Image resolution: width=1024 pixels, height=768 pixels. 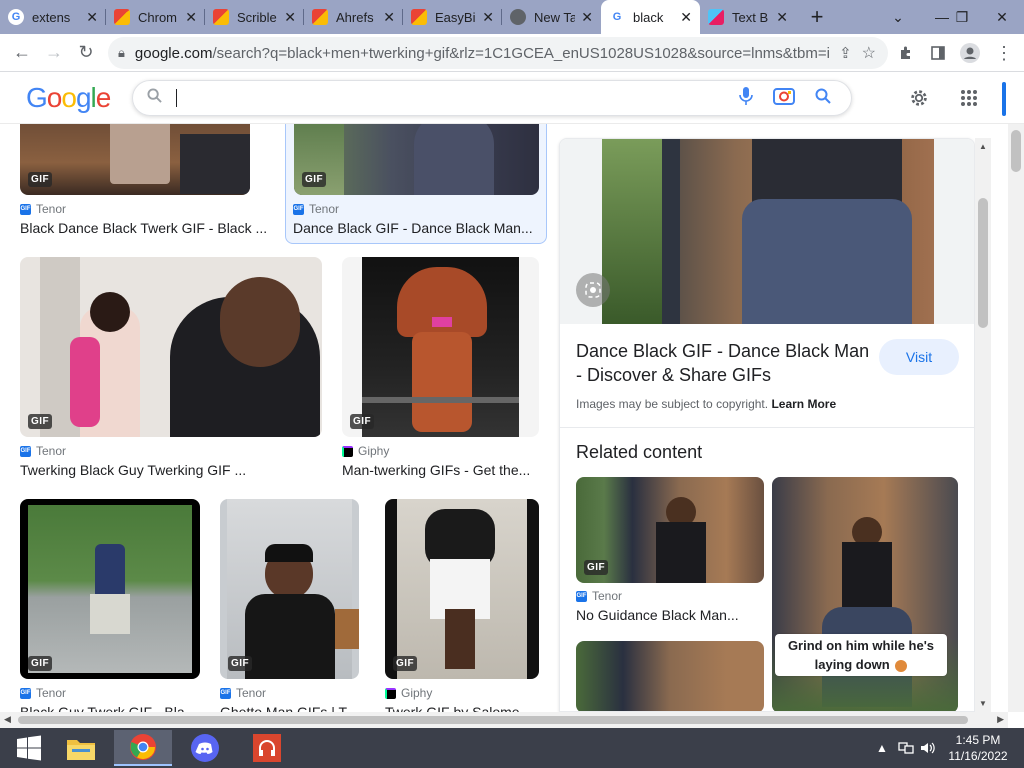 What do you see at coordinates (1004, 53) in the screenshot?
I see `browser-menu-icon: ⋮` at bounding box center [1004, 53].